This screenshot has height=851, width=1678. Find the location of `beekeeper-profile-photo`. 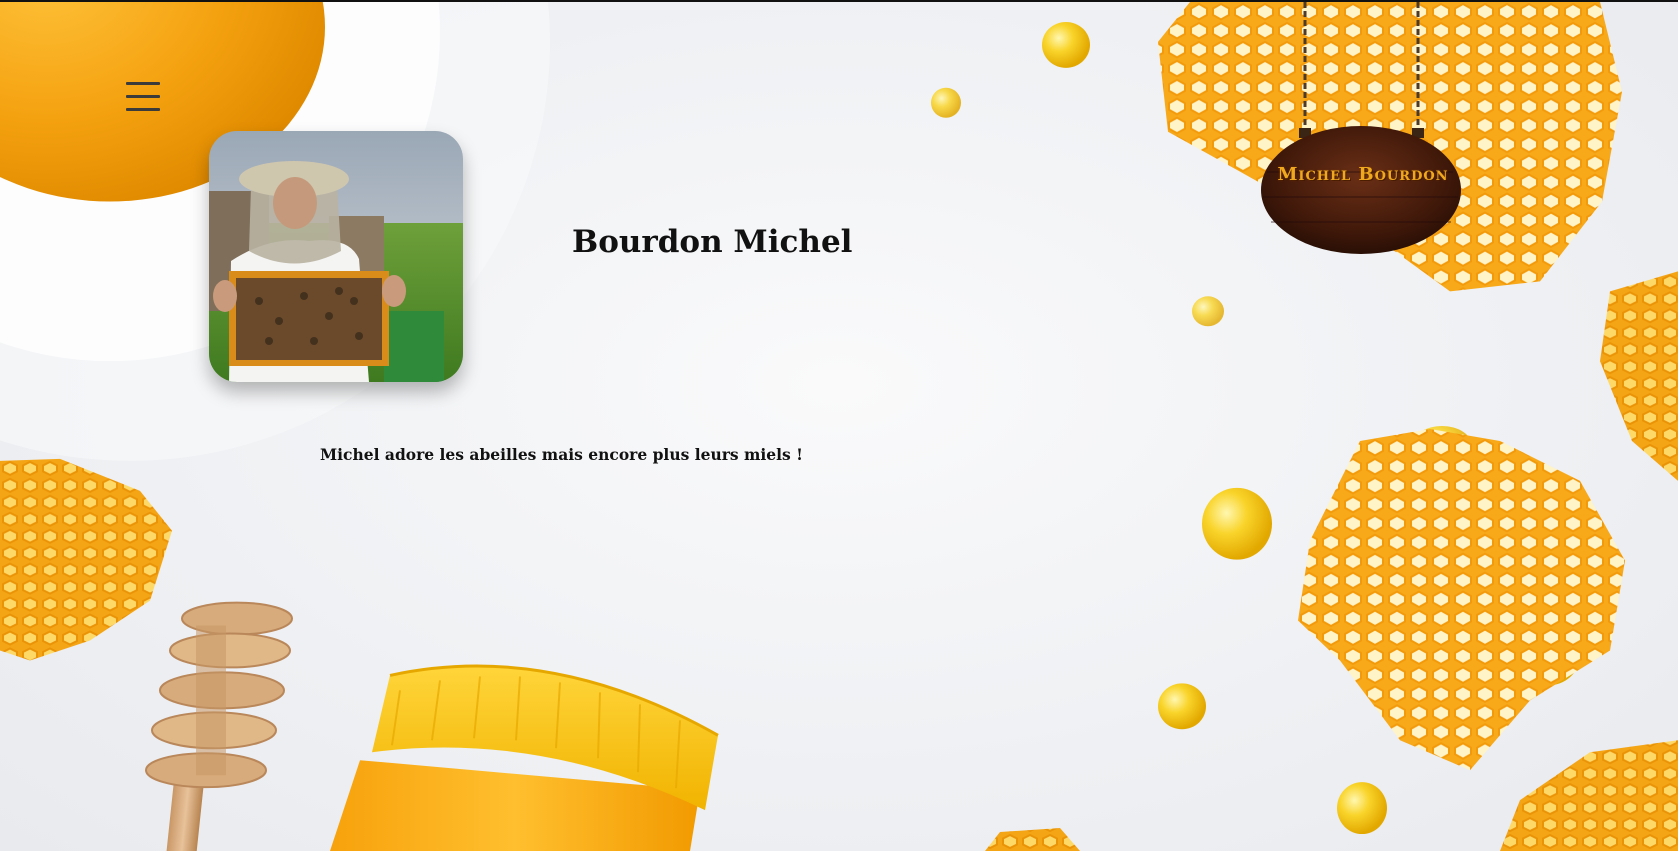

beekeeper-profile-photo is located at coordinates (336, 256).